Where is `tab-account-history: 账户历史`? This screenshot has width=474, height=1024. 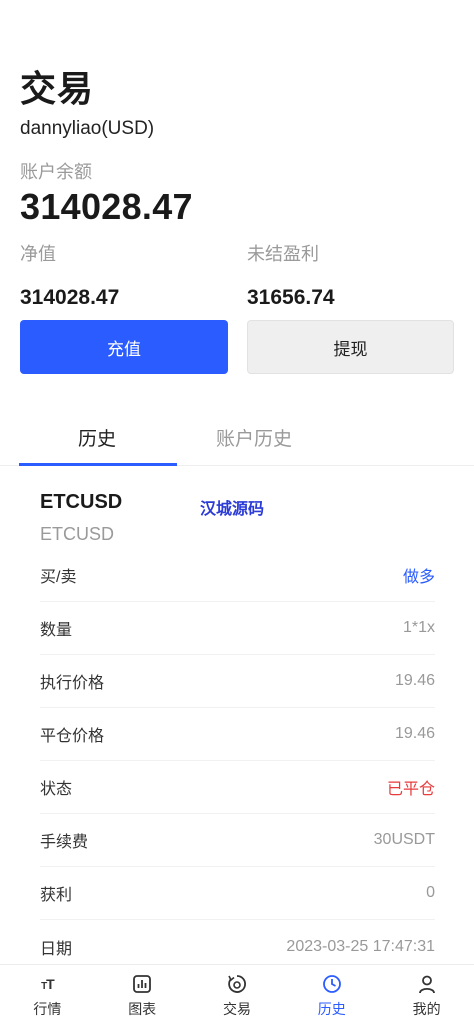 tab-account-history: 账户历史 is located at coordinates (254, 437).